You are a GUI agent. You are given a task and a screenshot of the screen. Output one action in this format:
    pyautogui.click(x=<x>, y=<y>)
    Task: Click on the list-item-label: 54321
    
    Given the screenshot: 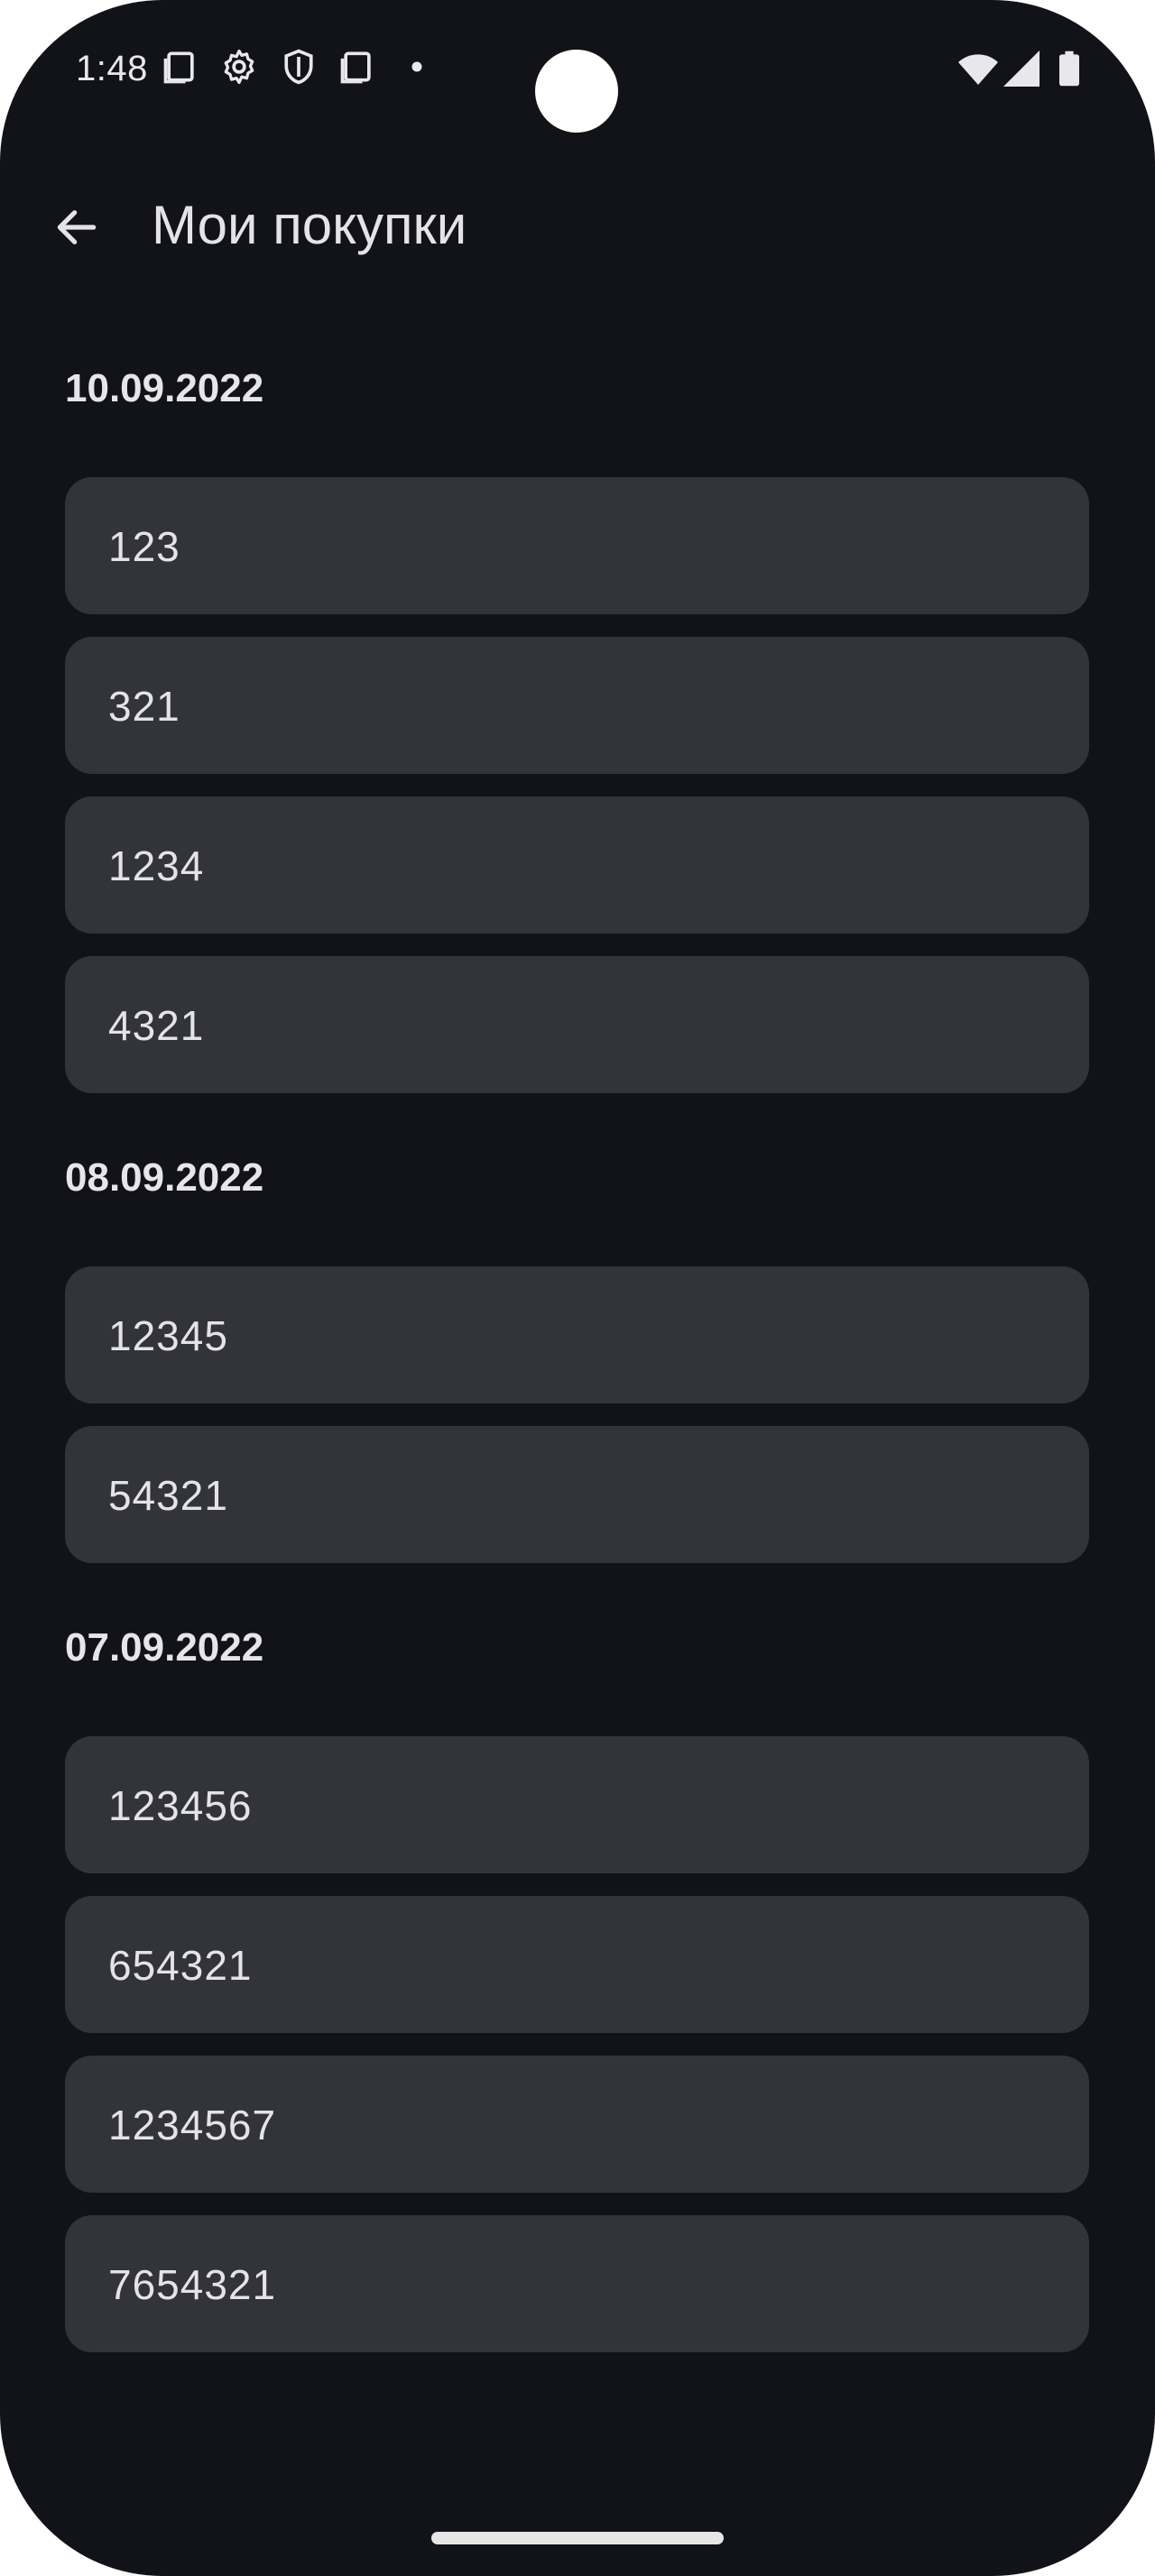 What is the action you would take?
    pyautogui.click(x=168, y=1495)
    